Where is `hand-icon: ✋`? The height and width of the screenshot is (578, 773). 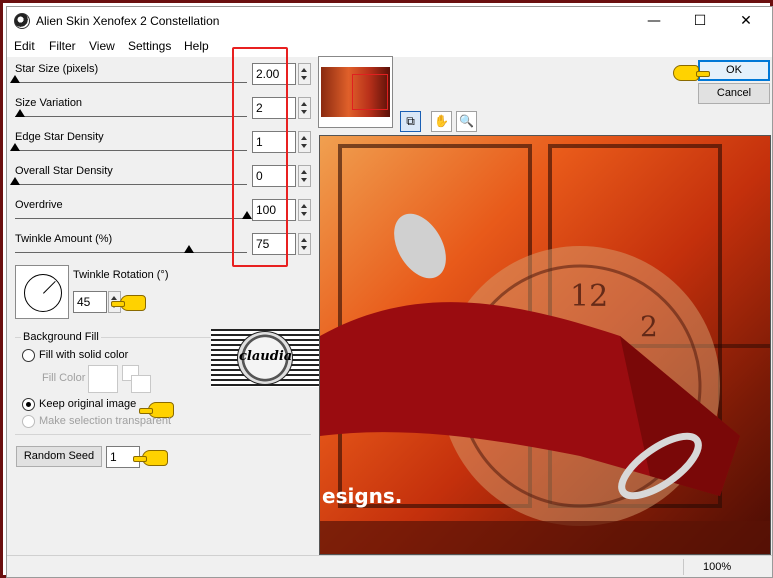
hand-icon: ✋ is located at coordinates (441, 121).